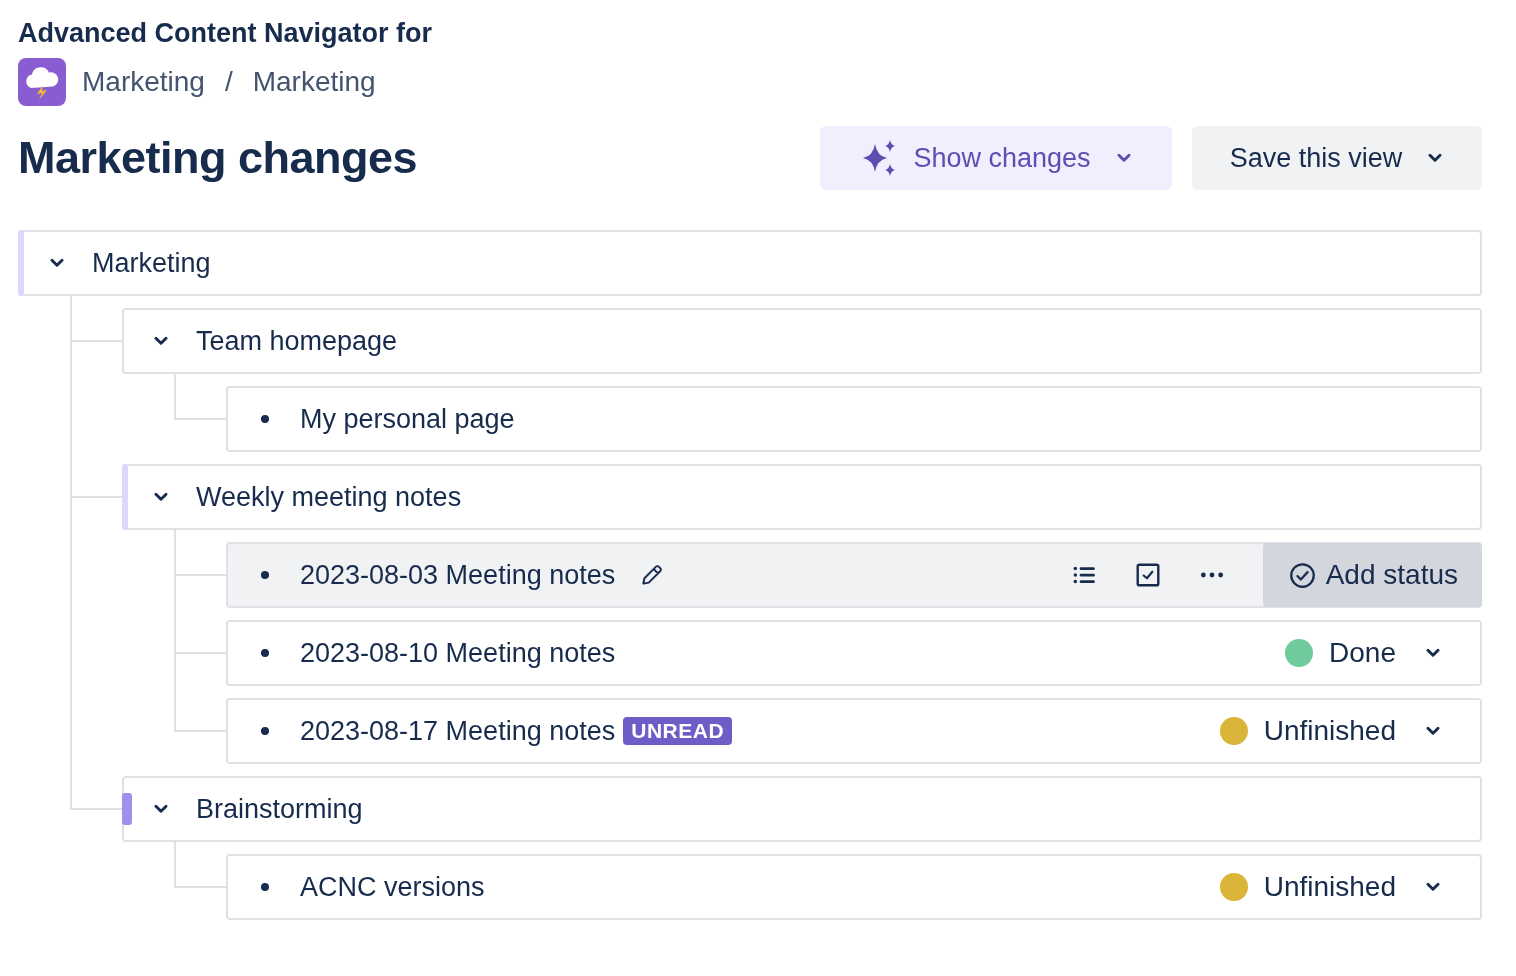 This screenshot has width=1516, height=976. Describe the element at coordinates (151, 263) in the screenshot. I see `page-title-link: Marketing` at that location.